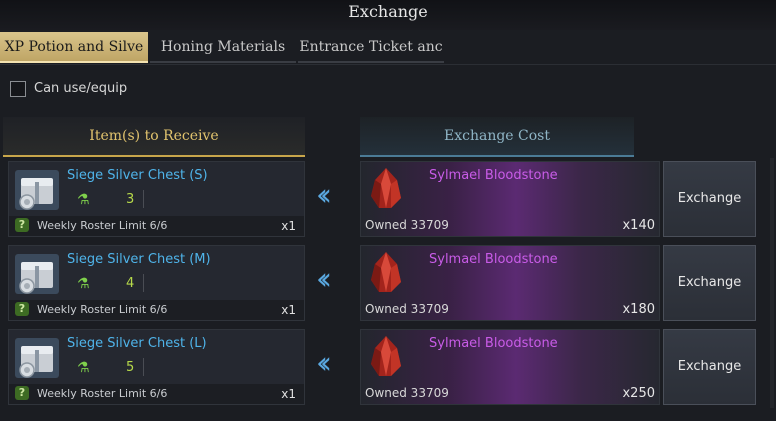 The image size is (776, 421). Describe the element at coordinates (388, 64) in the screenshot. I see `tab-divider` at that location.